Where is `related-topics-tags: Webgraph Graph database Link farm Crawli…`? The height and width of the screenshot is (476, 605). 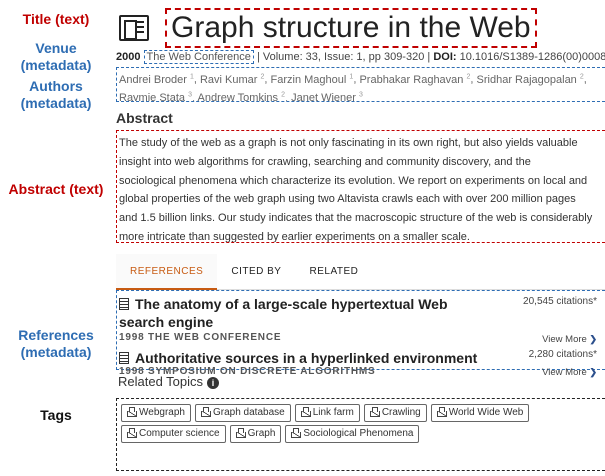 related-topics-tags: Webgraph Graph database Link farm Crawli… is located at coordinates (360, 434).